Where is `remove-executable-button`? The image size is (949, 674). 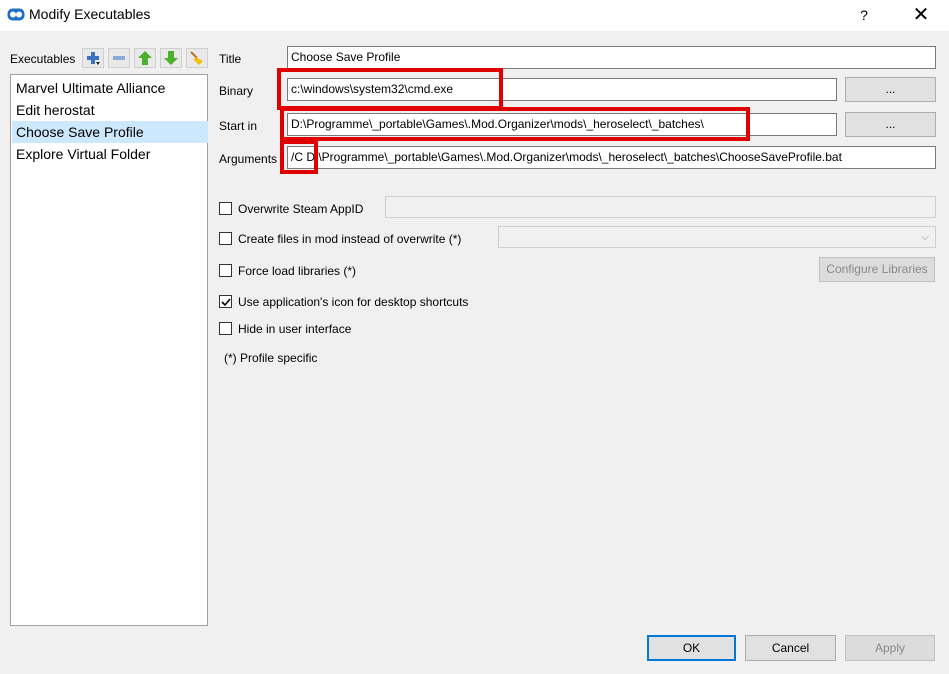 remove-executable-button is located at coordinates (119, 58).